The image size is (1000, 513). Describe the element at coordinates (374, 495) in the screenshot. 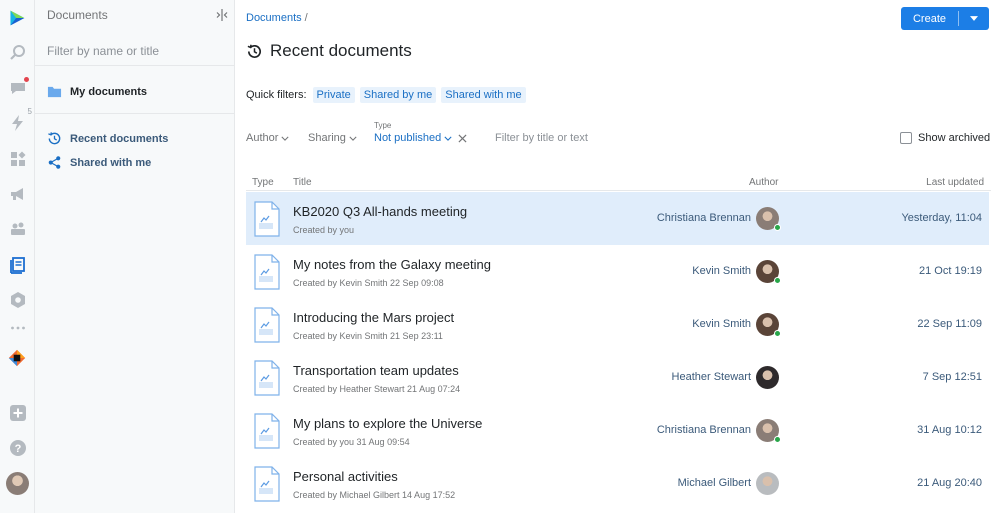

I see `document-created-by: Created by Michael Gilbert 14 Aug 17:52` at that location.